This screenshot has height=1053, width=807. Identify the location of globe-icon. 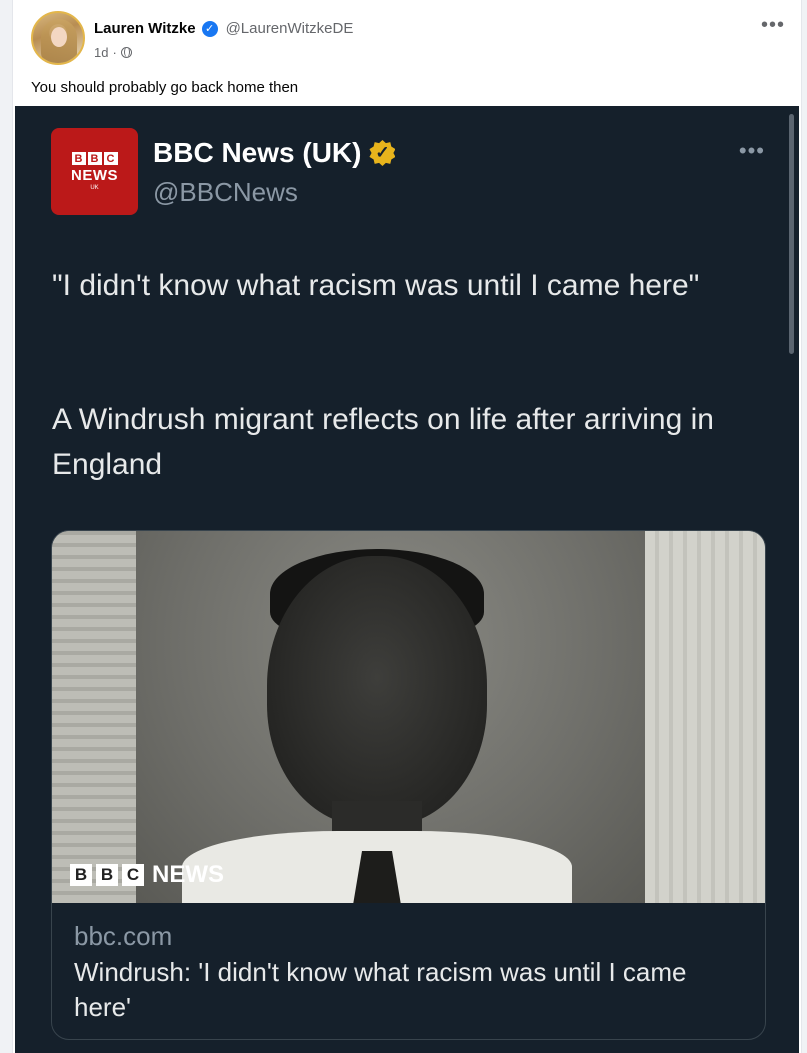
(126, 52).